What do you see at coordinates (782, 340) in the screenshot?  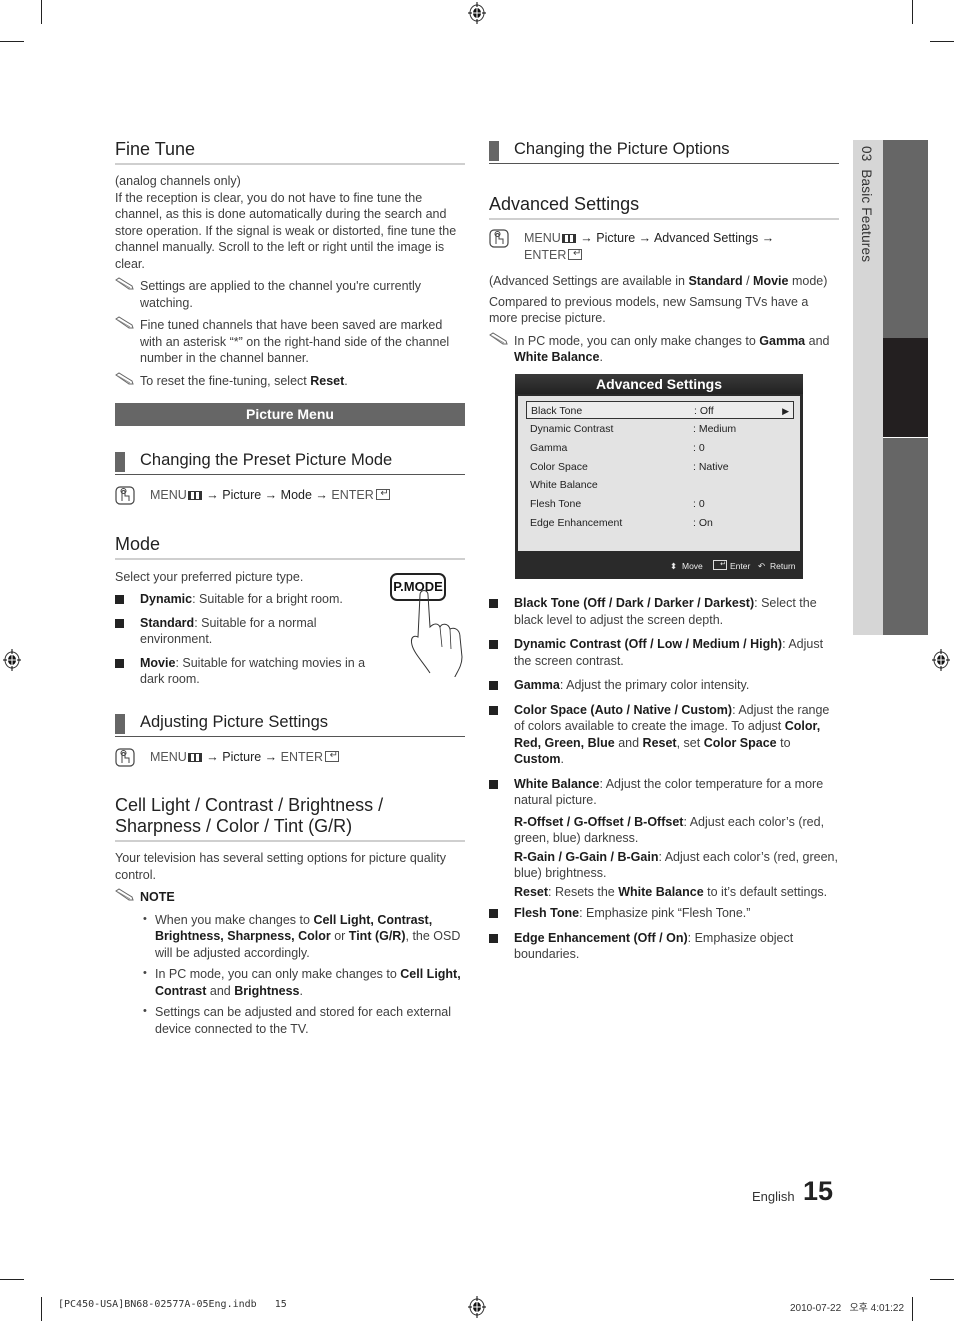 I see `note-bold: Gamma` at bounding box center [782, 340].